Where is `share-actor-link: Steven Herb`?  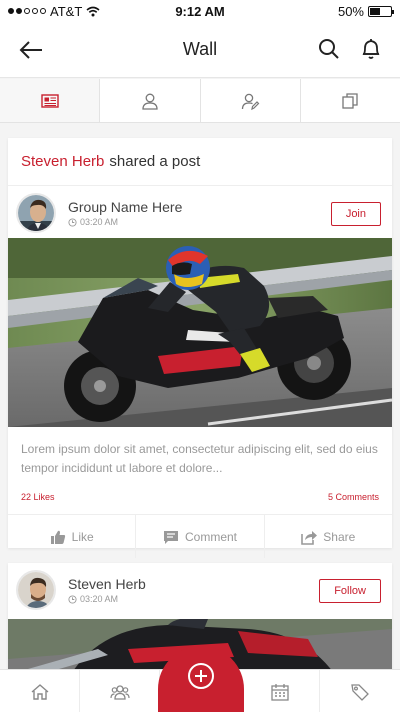 share-actor-link: Steven Herb is located at coordinates (62, 161).